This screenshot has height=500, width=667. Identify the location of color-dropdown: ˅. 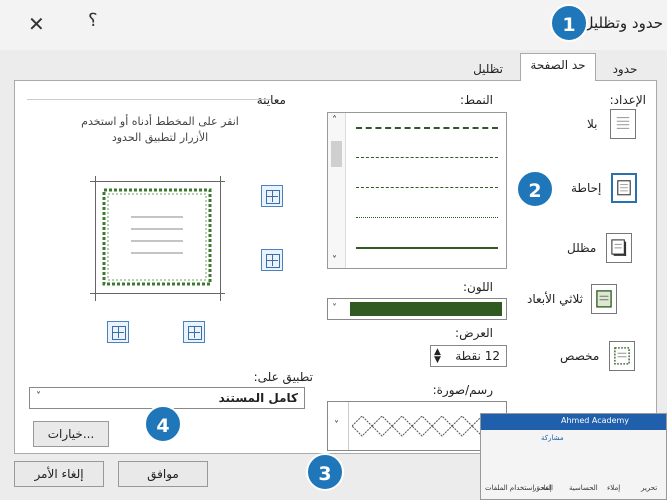
(417, 309).